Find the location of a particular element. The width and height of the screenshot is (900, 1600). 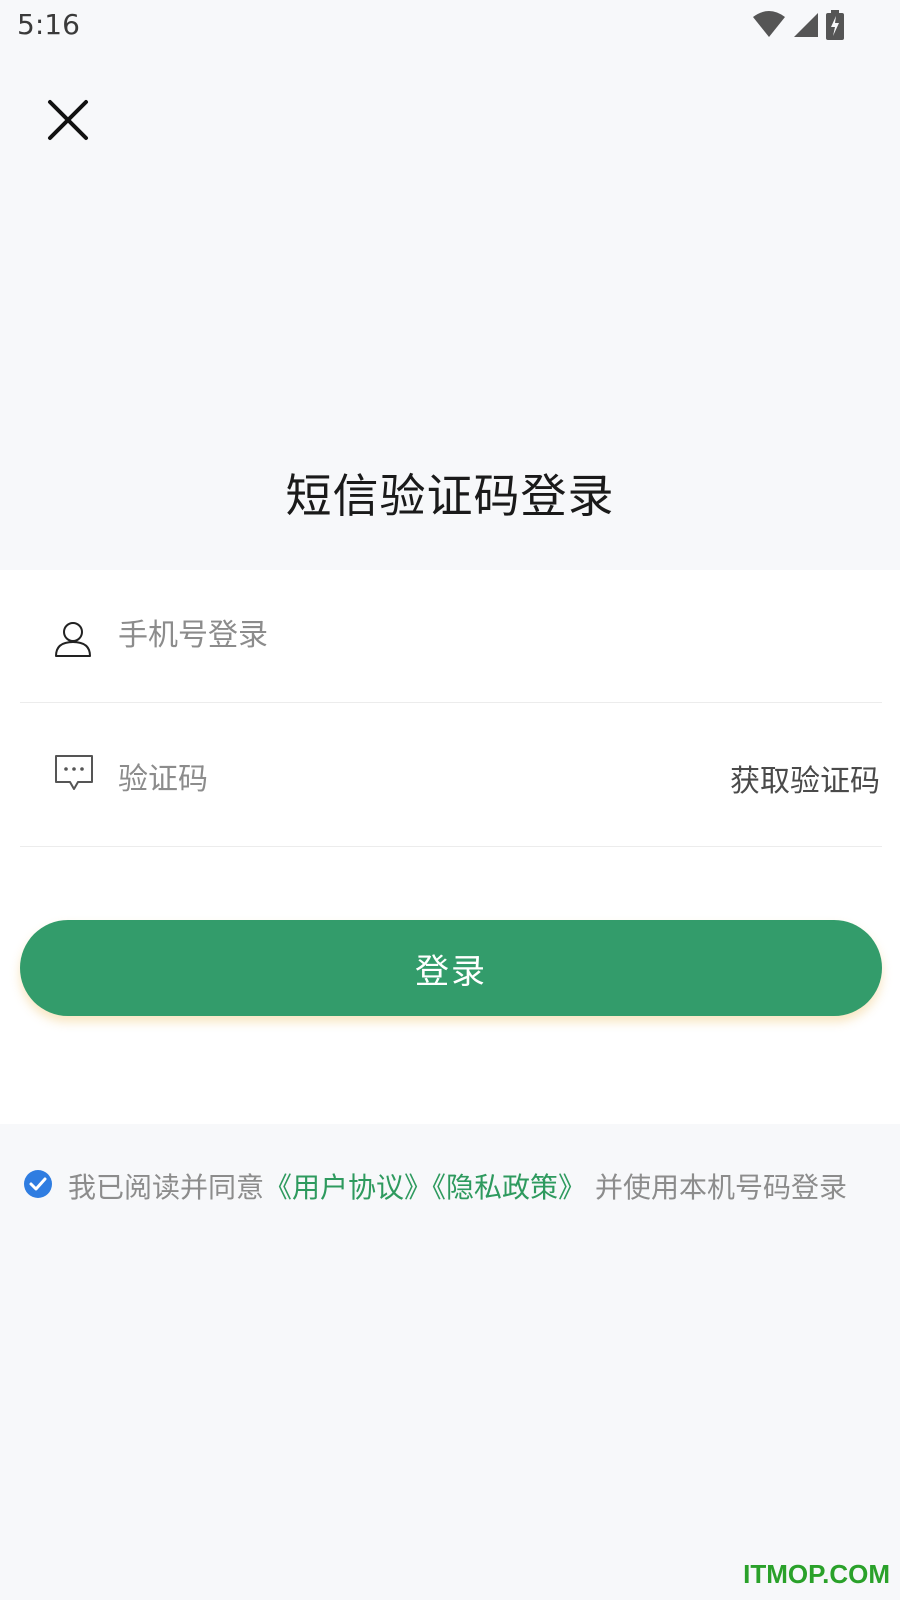

cell-signal-icon is located at coordinates (806, 25).